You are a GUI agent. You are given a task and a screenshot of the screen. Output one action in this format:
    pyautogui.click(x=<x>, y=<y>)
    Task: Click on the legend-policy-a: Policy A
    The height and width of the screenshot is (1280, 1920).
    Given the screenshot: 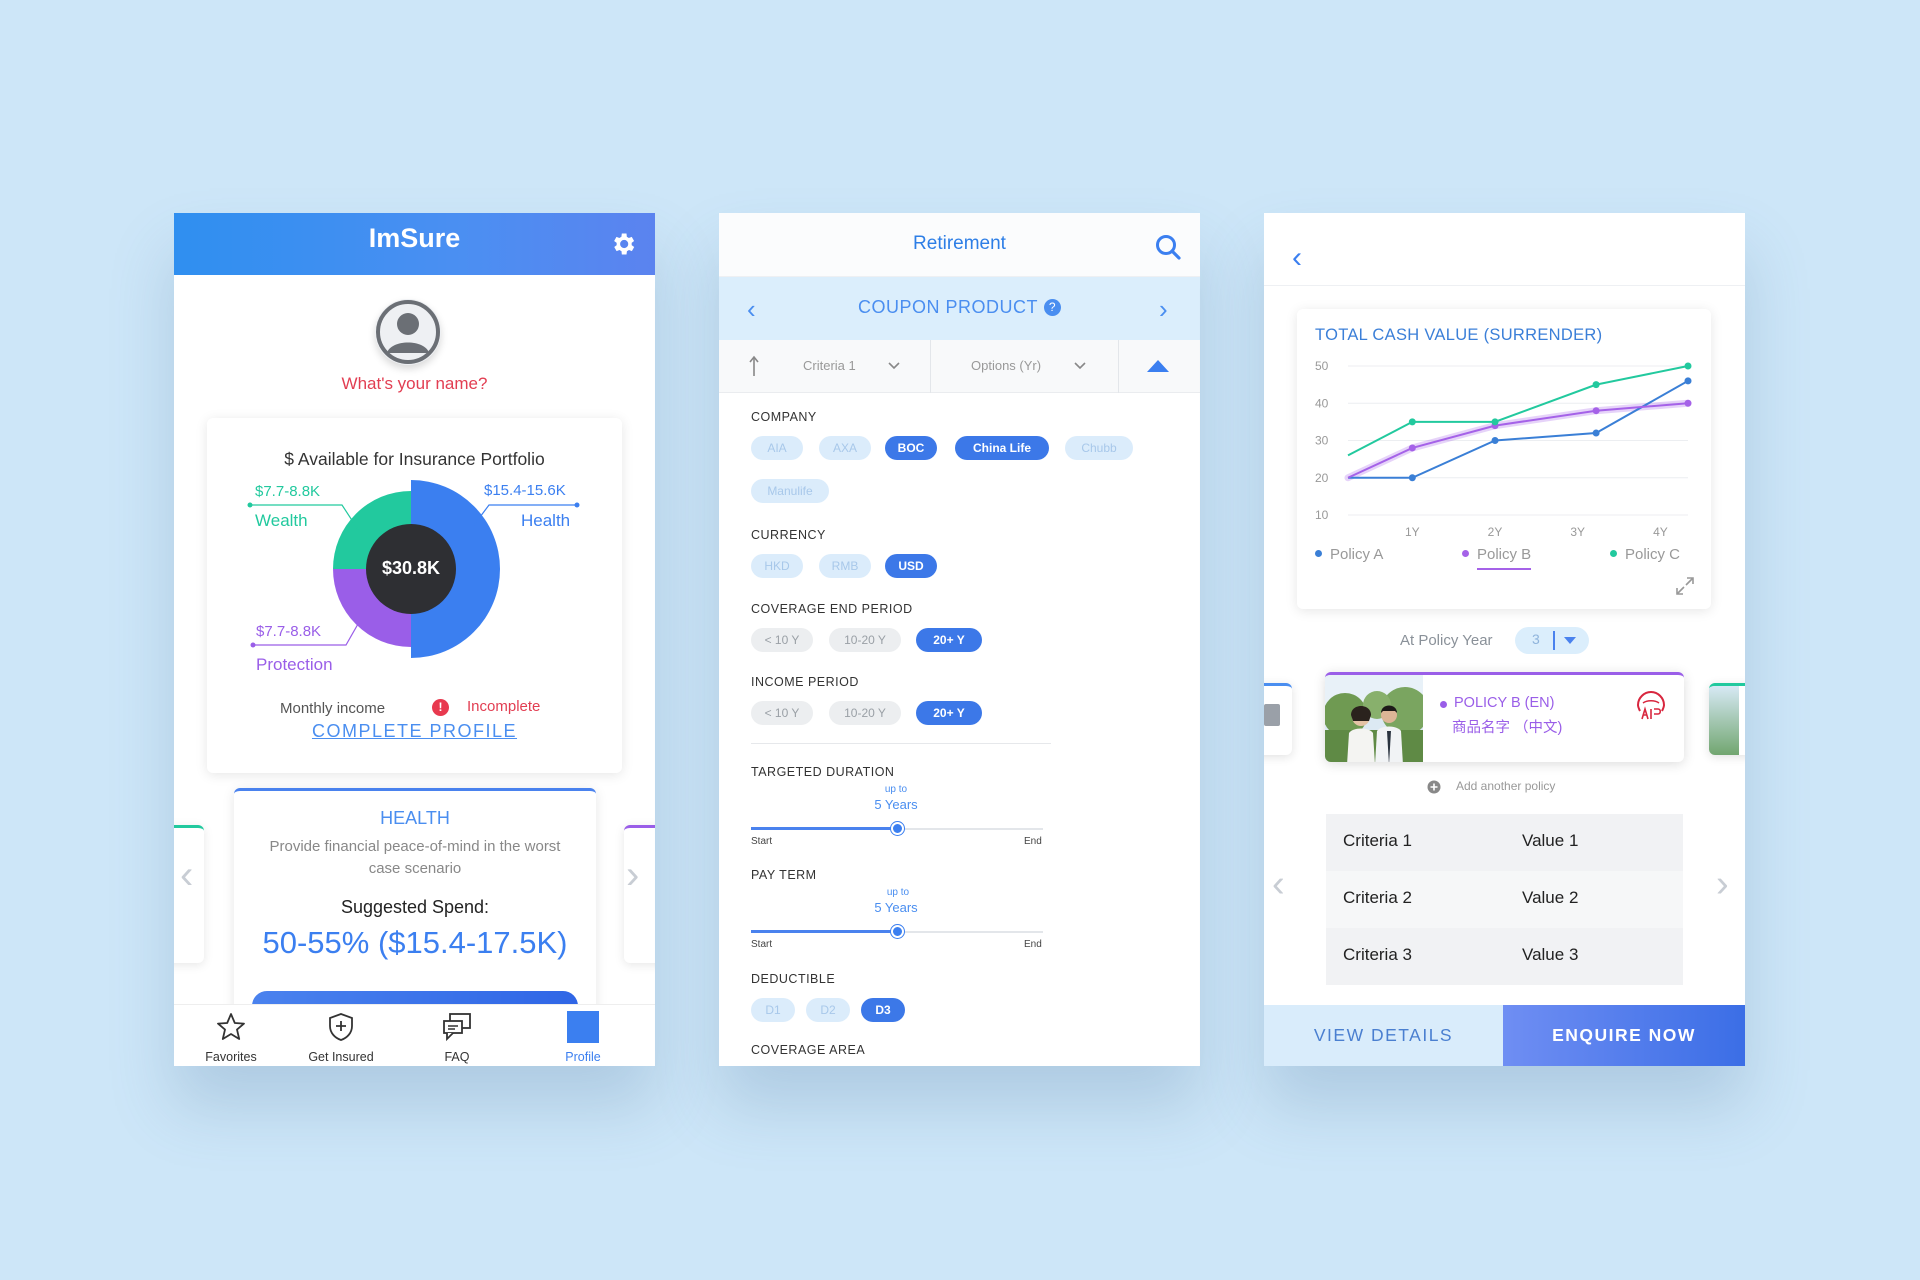 What is the action you would take?
    pyautogui.click(x=1349, y=554)
    